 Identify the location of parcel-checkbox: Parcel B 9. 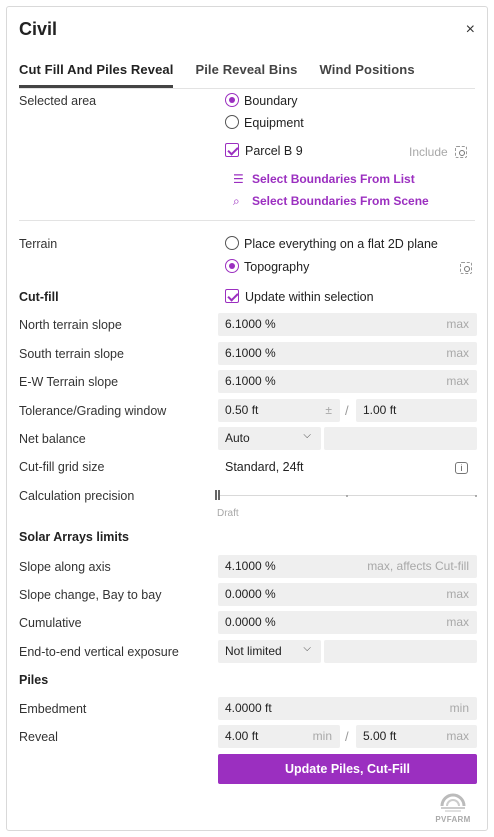
(264, 150).